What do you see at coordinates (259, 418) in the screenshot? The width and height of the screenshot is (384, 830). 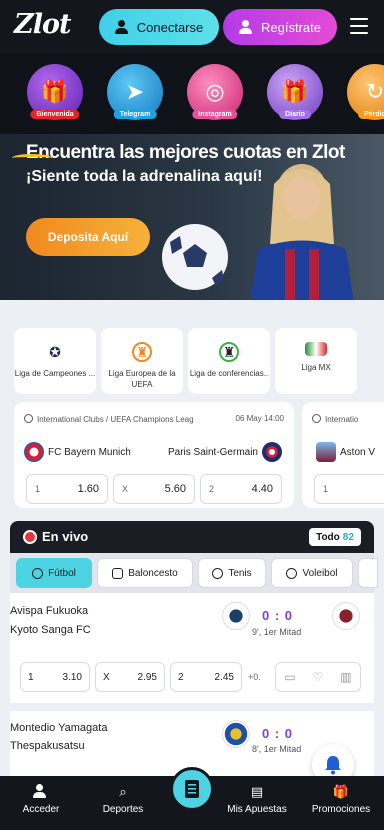 I see `match-date: 06 May 14:00` at bounding box center [259, 418].